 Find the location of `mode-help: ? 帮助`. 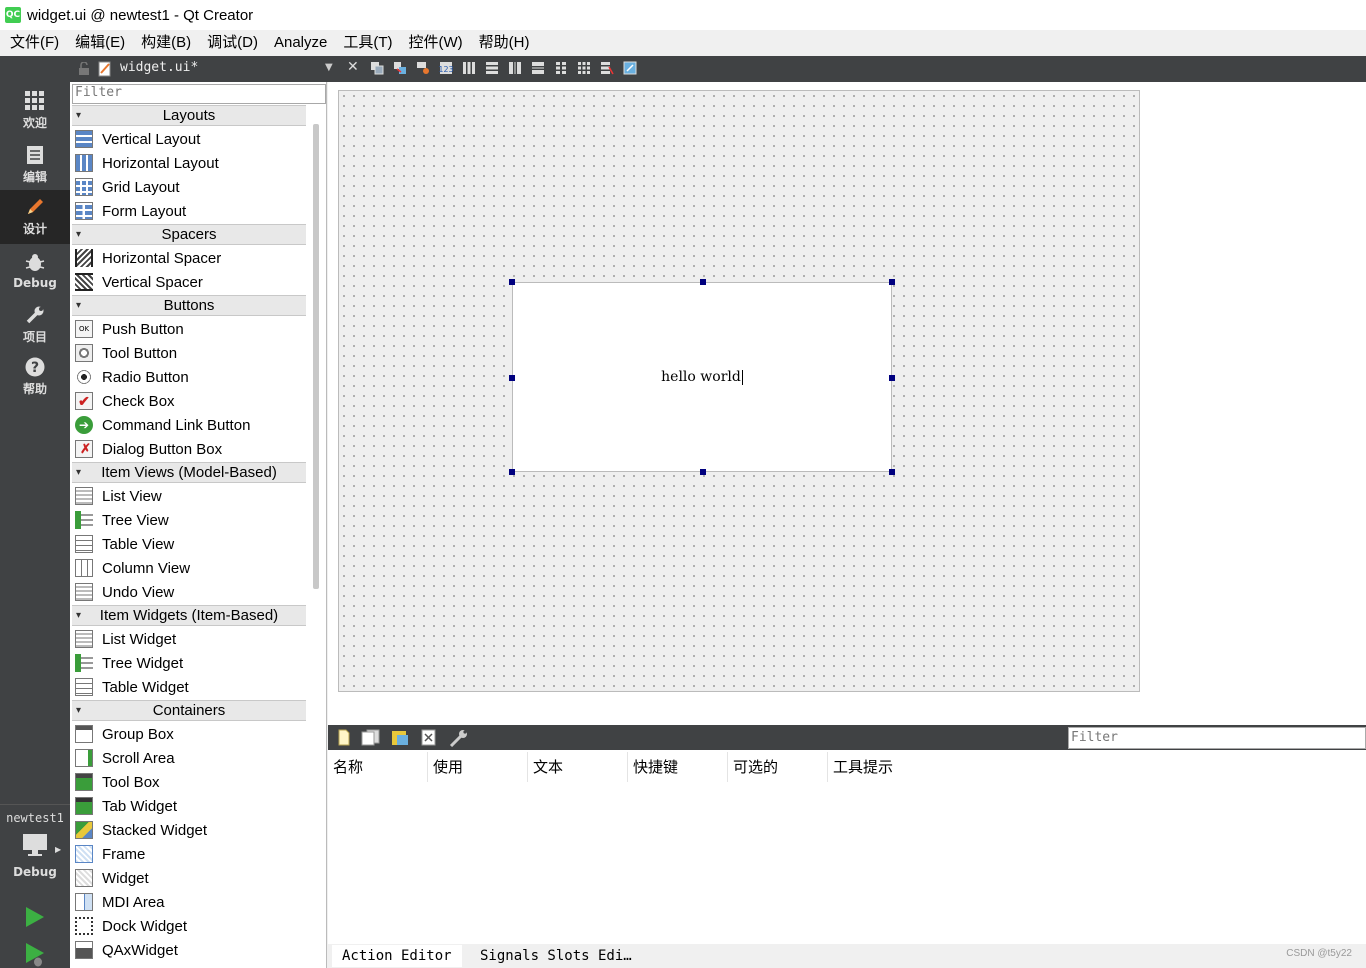

mode-help: ? 帮助 is located at coordinates (35, 377).